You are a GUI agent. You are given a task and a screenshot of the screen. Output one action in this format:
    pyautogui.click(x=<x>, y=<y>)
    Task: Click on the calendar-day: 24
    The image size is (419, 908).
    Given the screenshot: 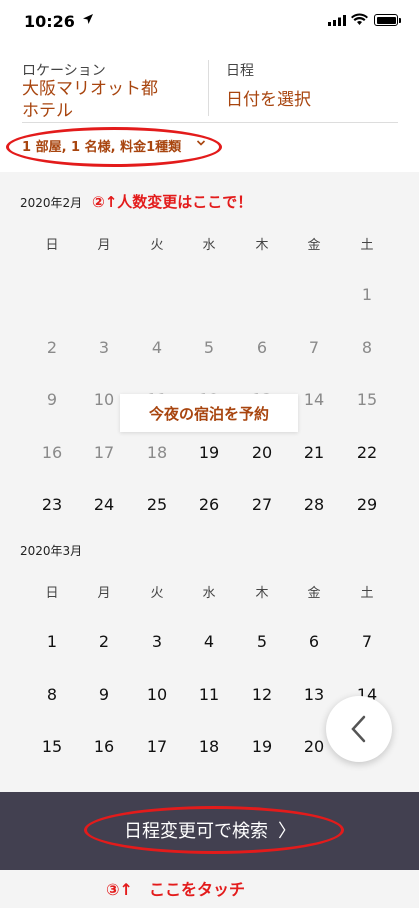 What is the action you would take?
    pyautogui.click(x=104, y=504)
    